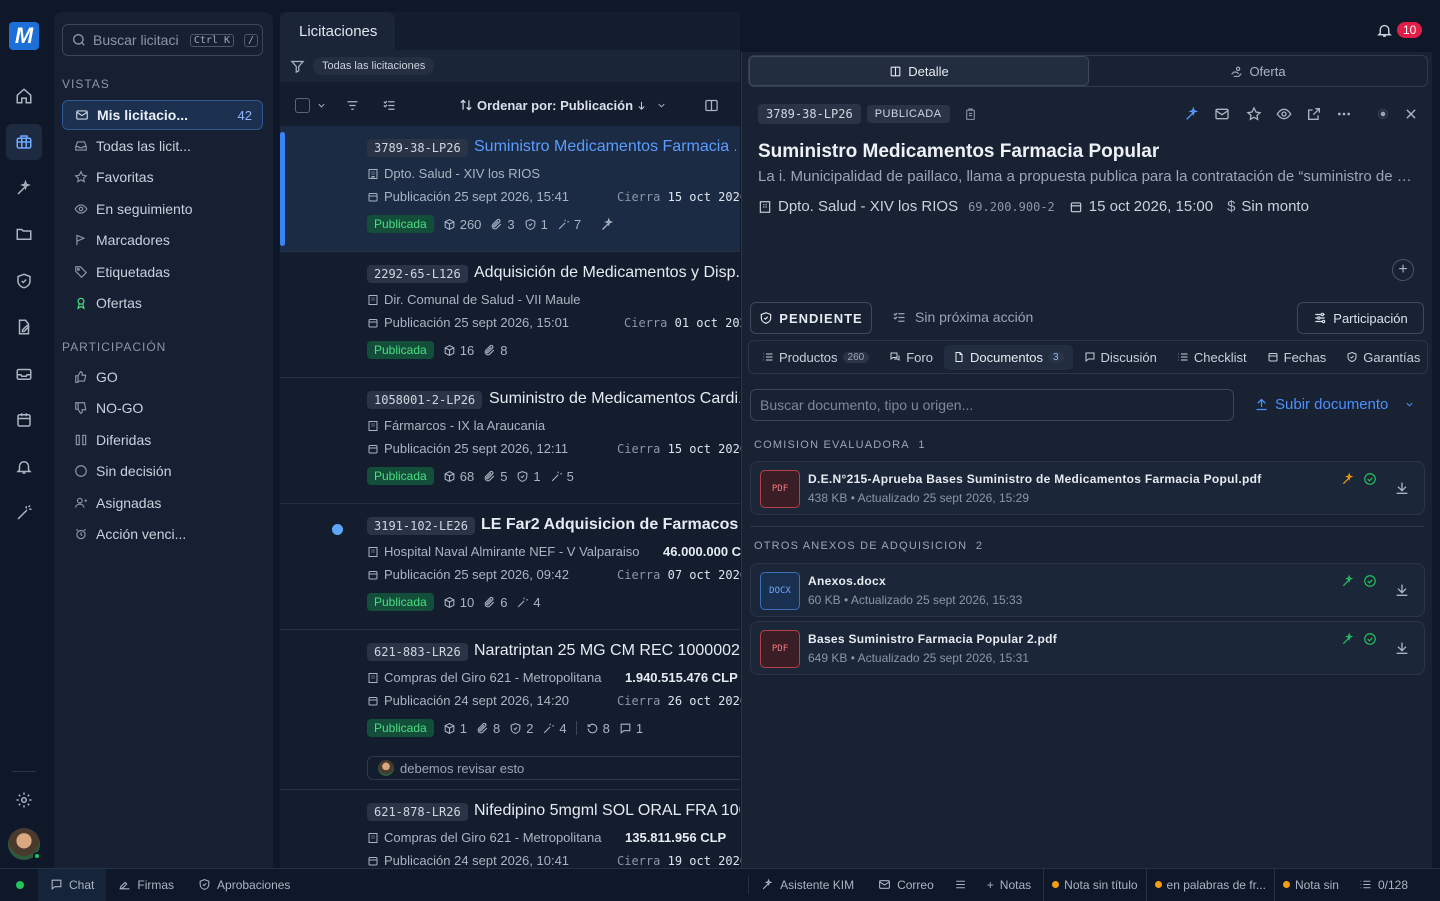 This screenshot has width=1440, height=901. Describe the element at coordinates (1212, 357) in the screenshot. I see `tab-checklist: Checklist` at that location.